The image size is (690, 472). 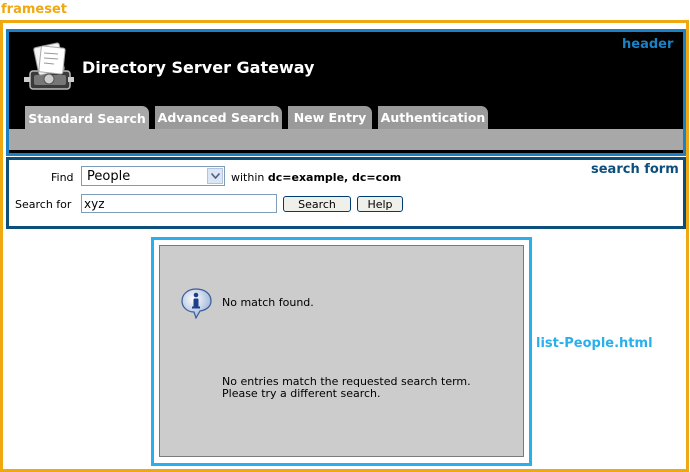 What do you see at coordinates (62, 177) in the screenshot?
I see `find-label: Find` at bounding box center [62, 177].